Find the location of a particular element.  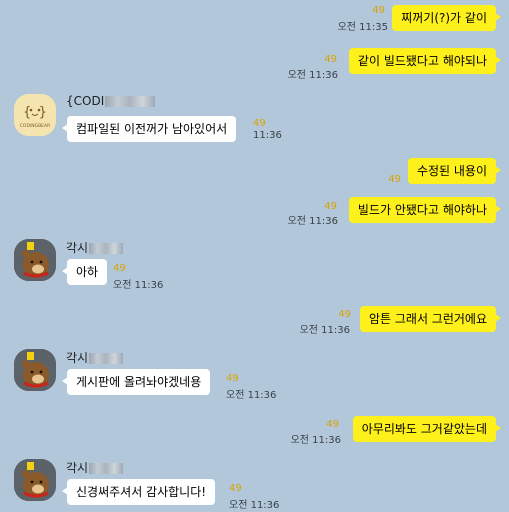

message-bubble: 암튼 그래서 그런거에요 is located at coordinates (430, 319).